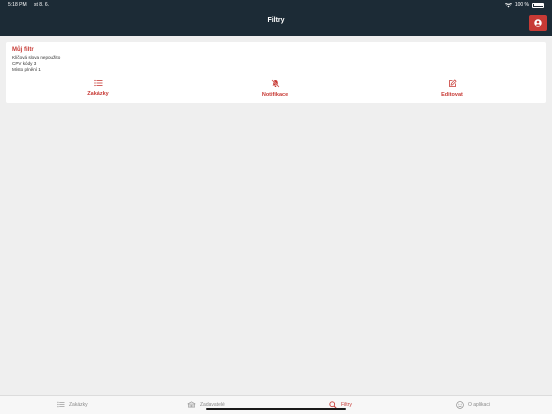  What do you see at coordinates (23, 50) in the screenshot?
I see `filter-name: Můj filtr` at bounding box center [23, 50].